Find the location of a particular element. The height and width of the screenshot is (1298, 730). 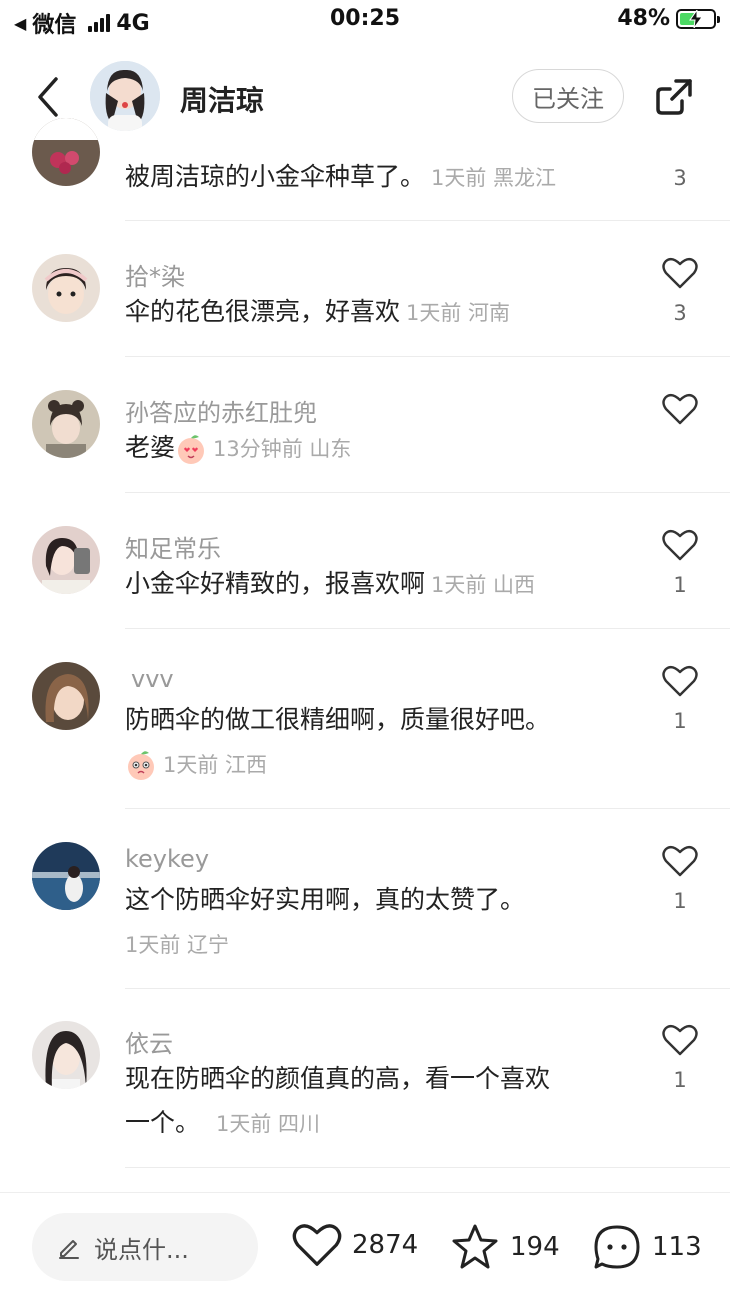

comment-meta: 1天前 黑龙江 is located at coordinates (494, 178).